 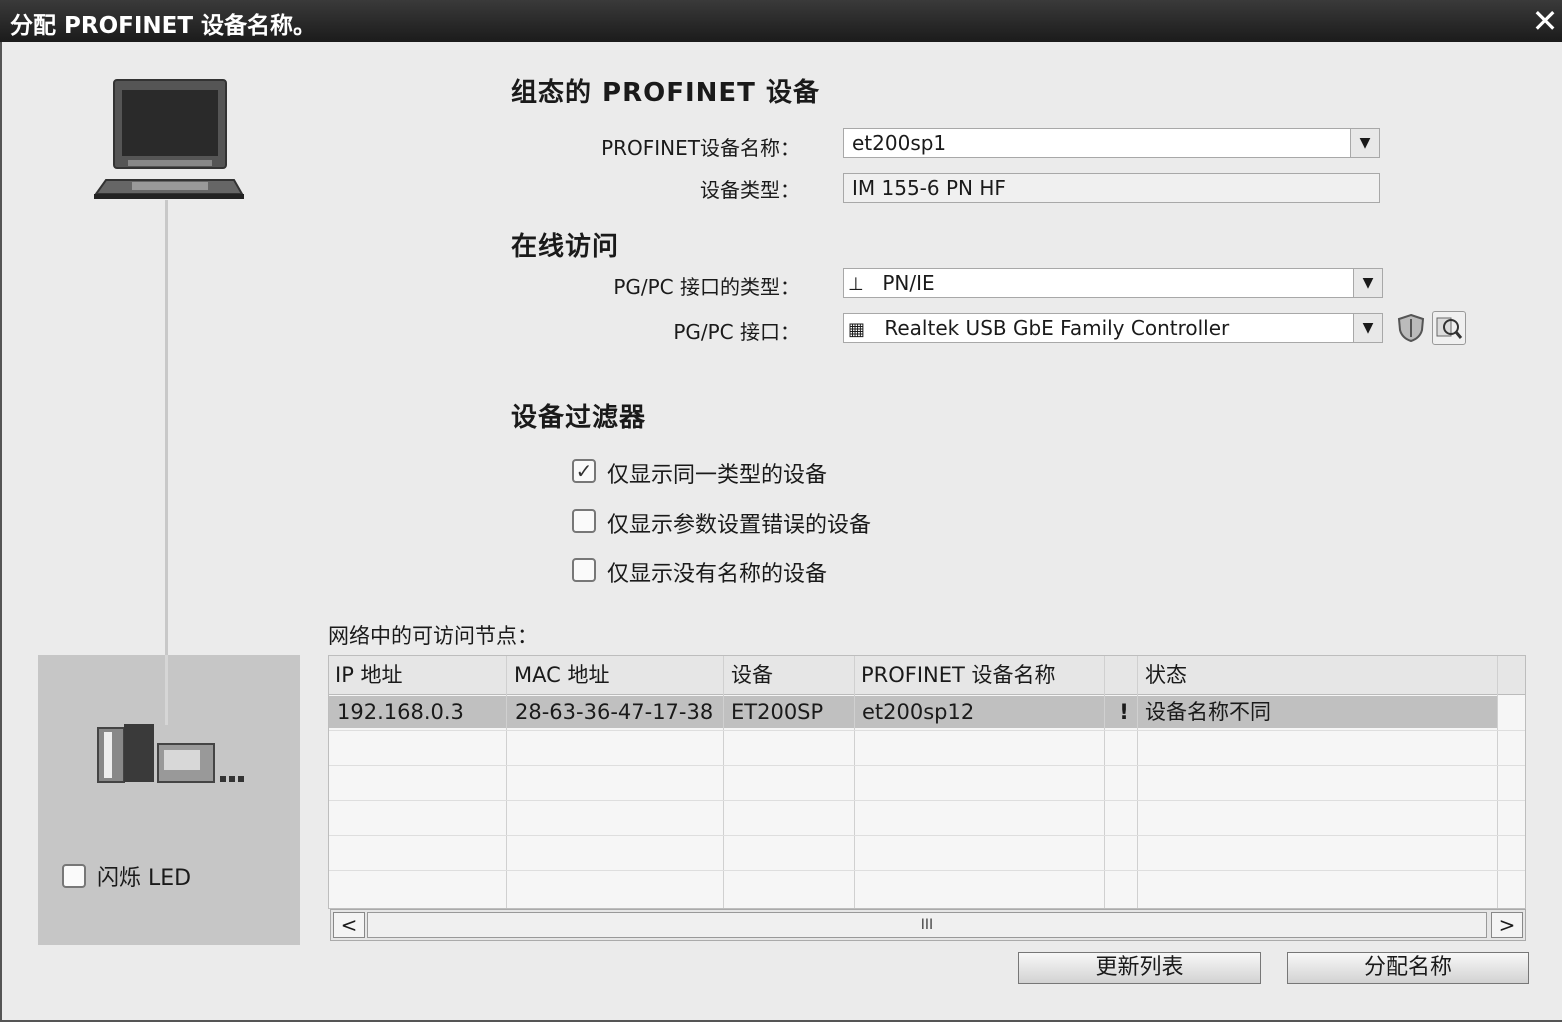 What do you see at coordinates (899, 143) in the screenshot?
I see `device-name-value: et200sp1` at bounding box center [899, 143].